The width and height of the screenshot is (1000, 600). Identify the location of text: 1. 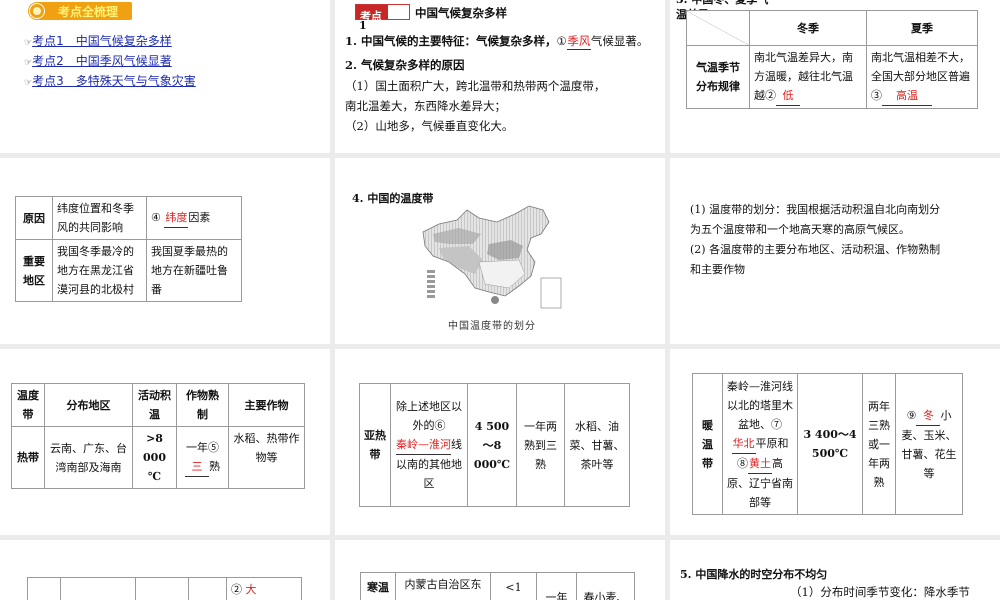
(363, 25).